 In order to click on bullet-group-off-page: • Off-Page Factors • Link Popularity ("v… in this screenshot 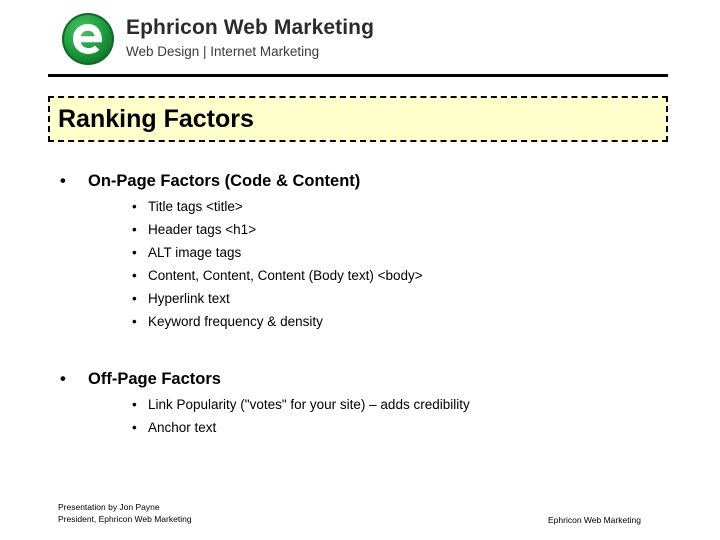, I will do `click(360, 402)`.